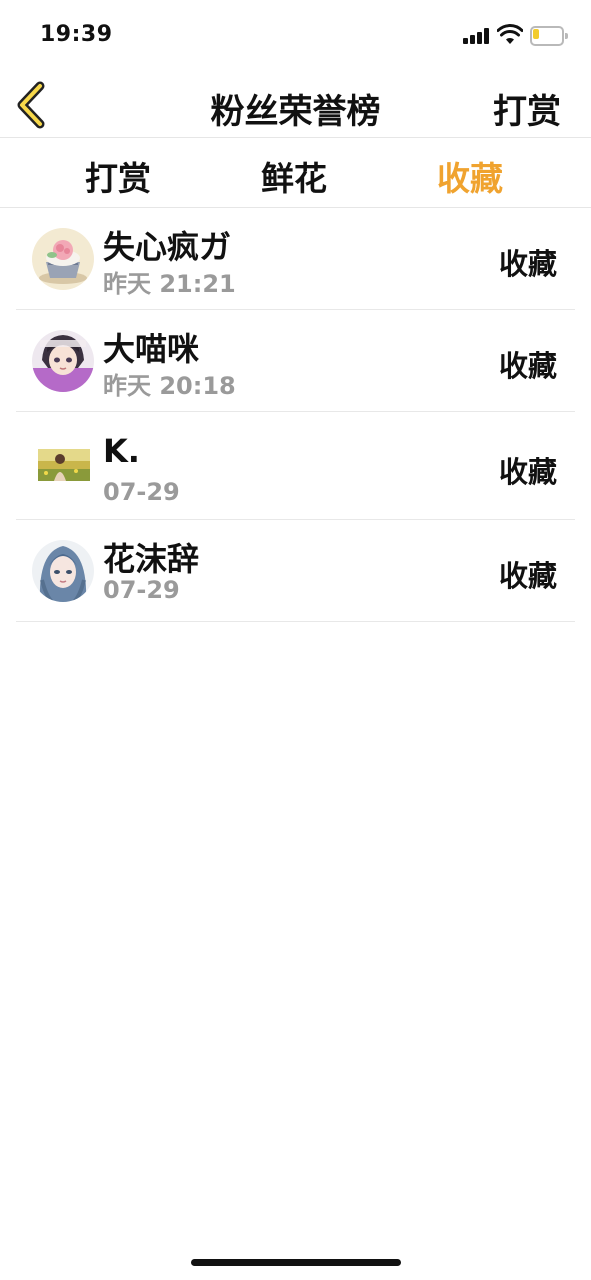  What do you see at coordinates (151, 349) in the screenshot?
I see `fan-name: 大喵咪` at bounding box center [151, 349].